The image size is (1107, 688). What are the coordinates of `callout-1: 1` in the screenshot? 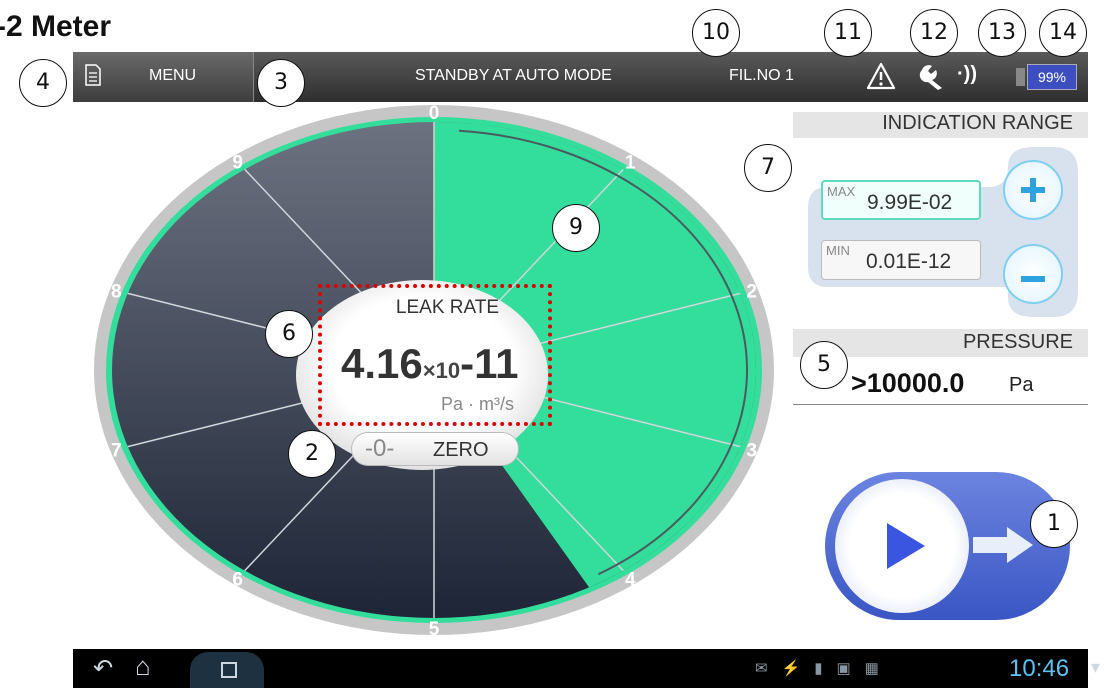 It's located at (1054, 524).